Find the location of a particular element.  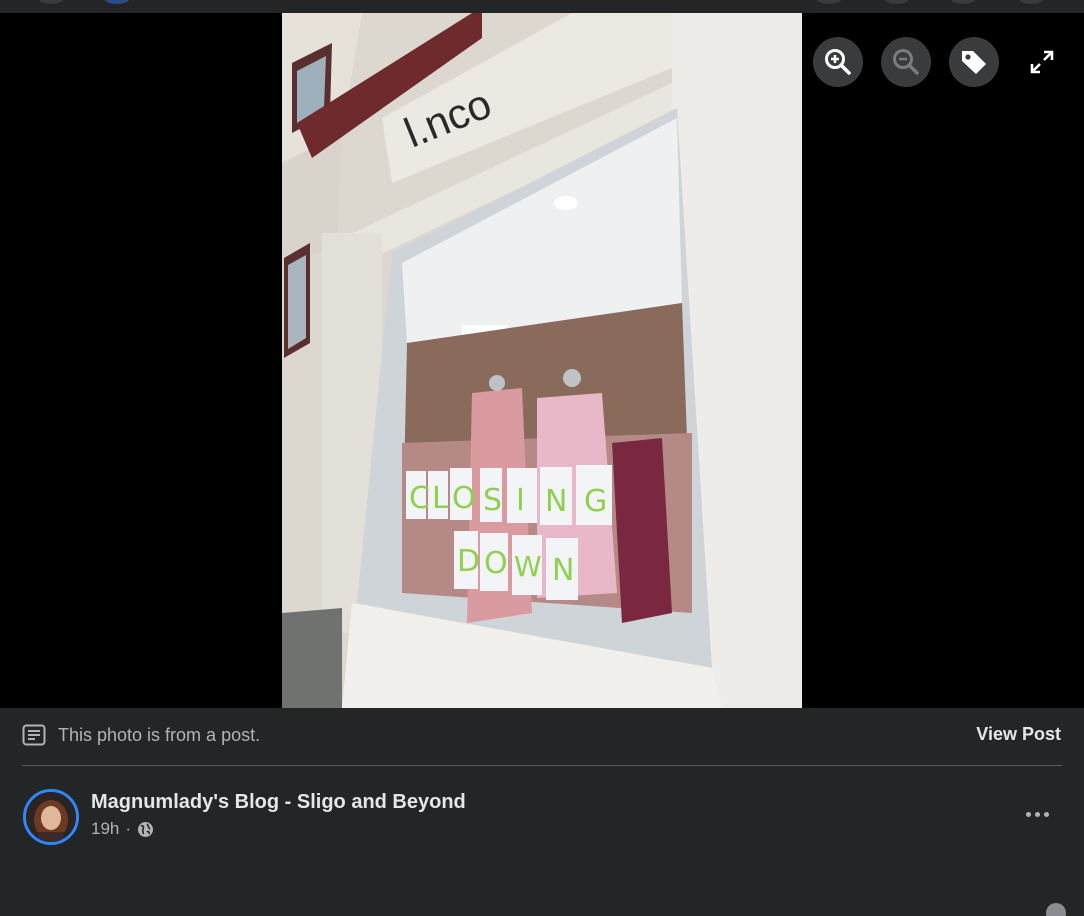

expand-arrows-icon is located at coordinates (1042, 62).